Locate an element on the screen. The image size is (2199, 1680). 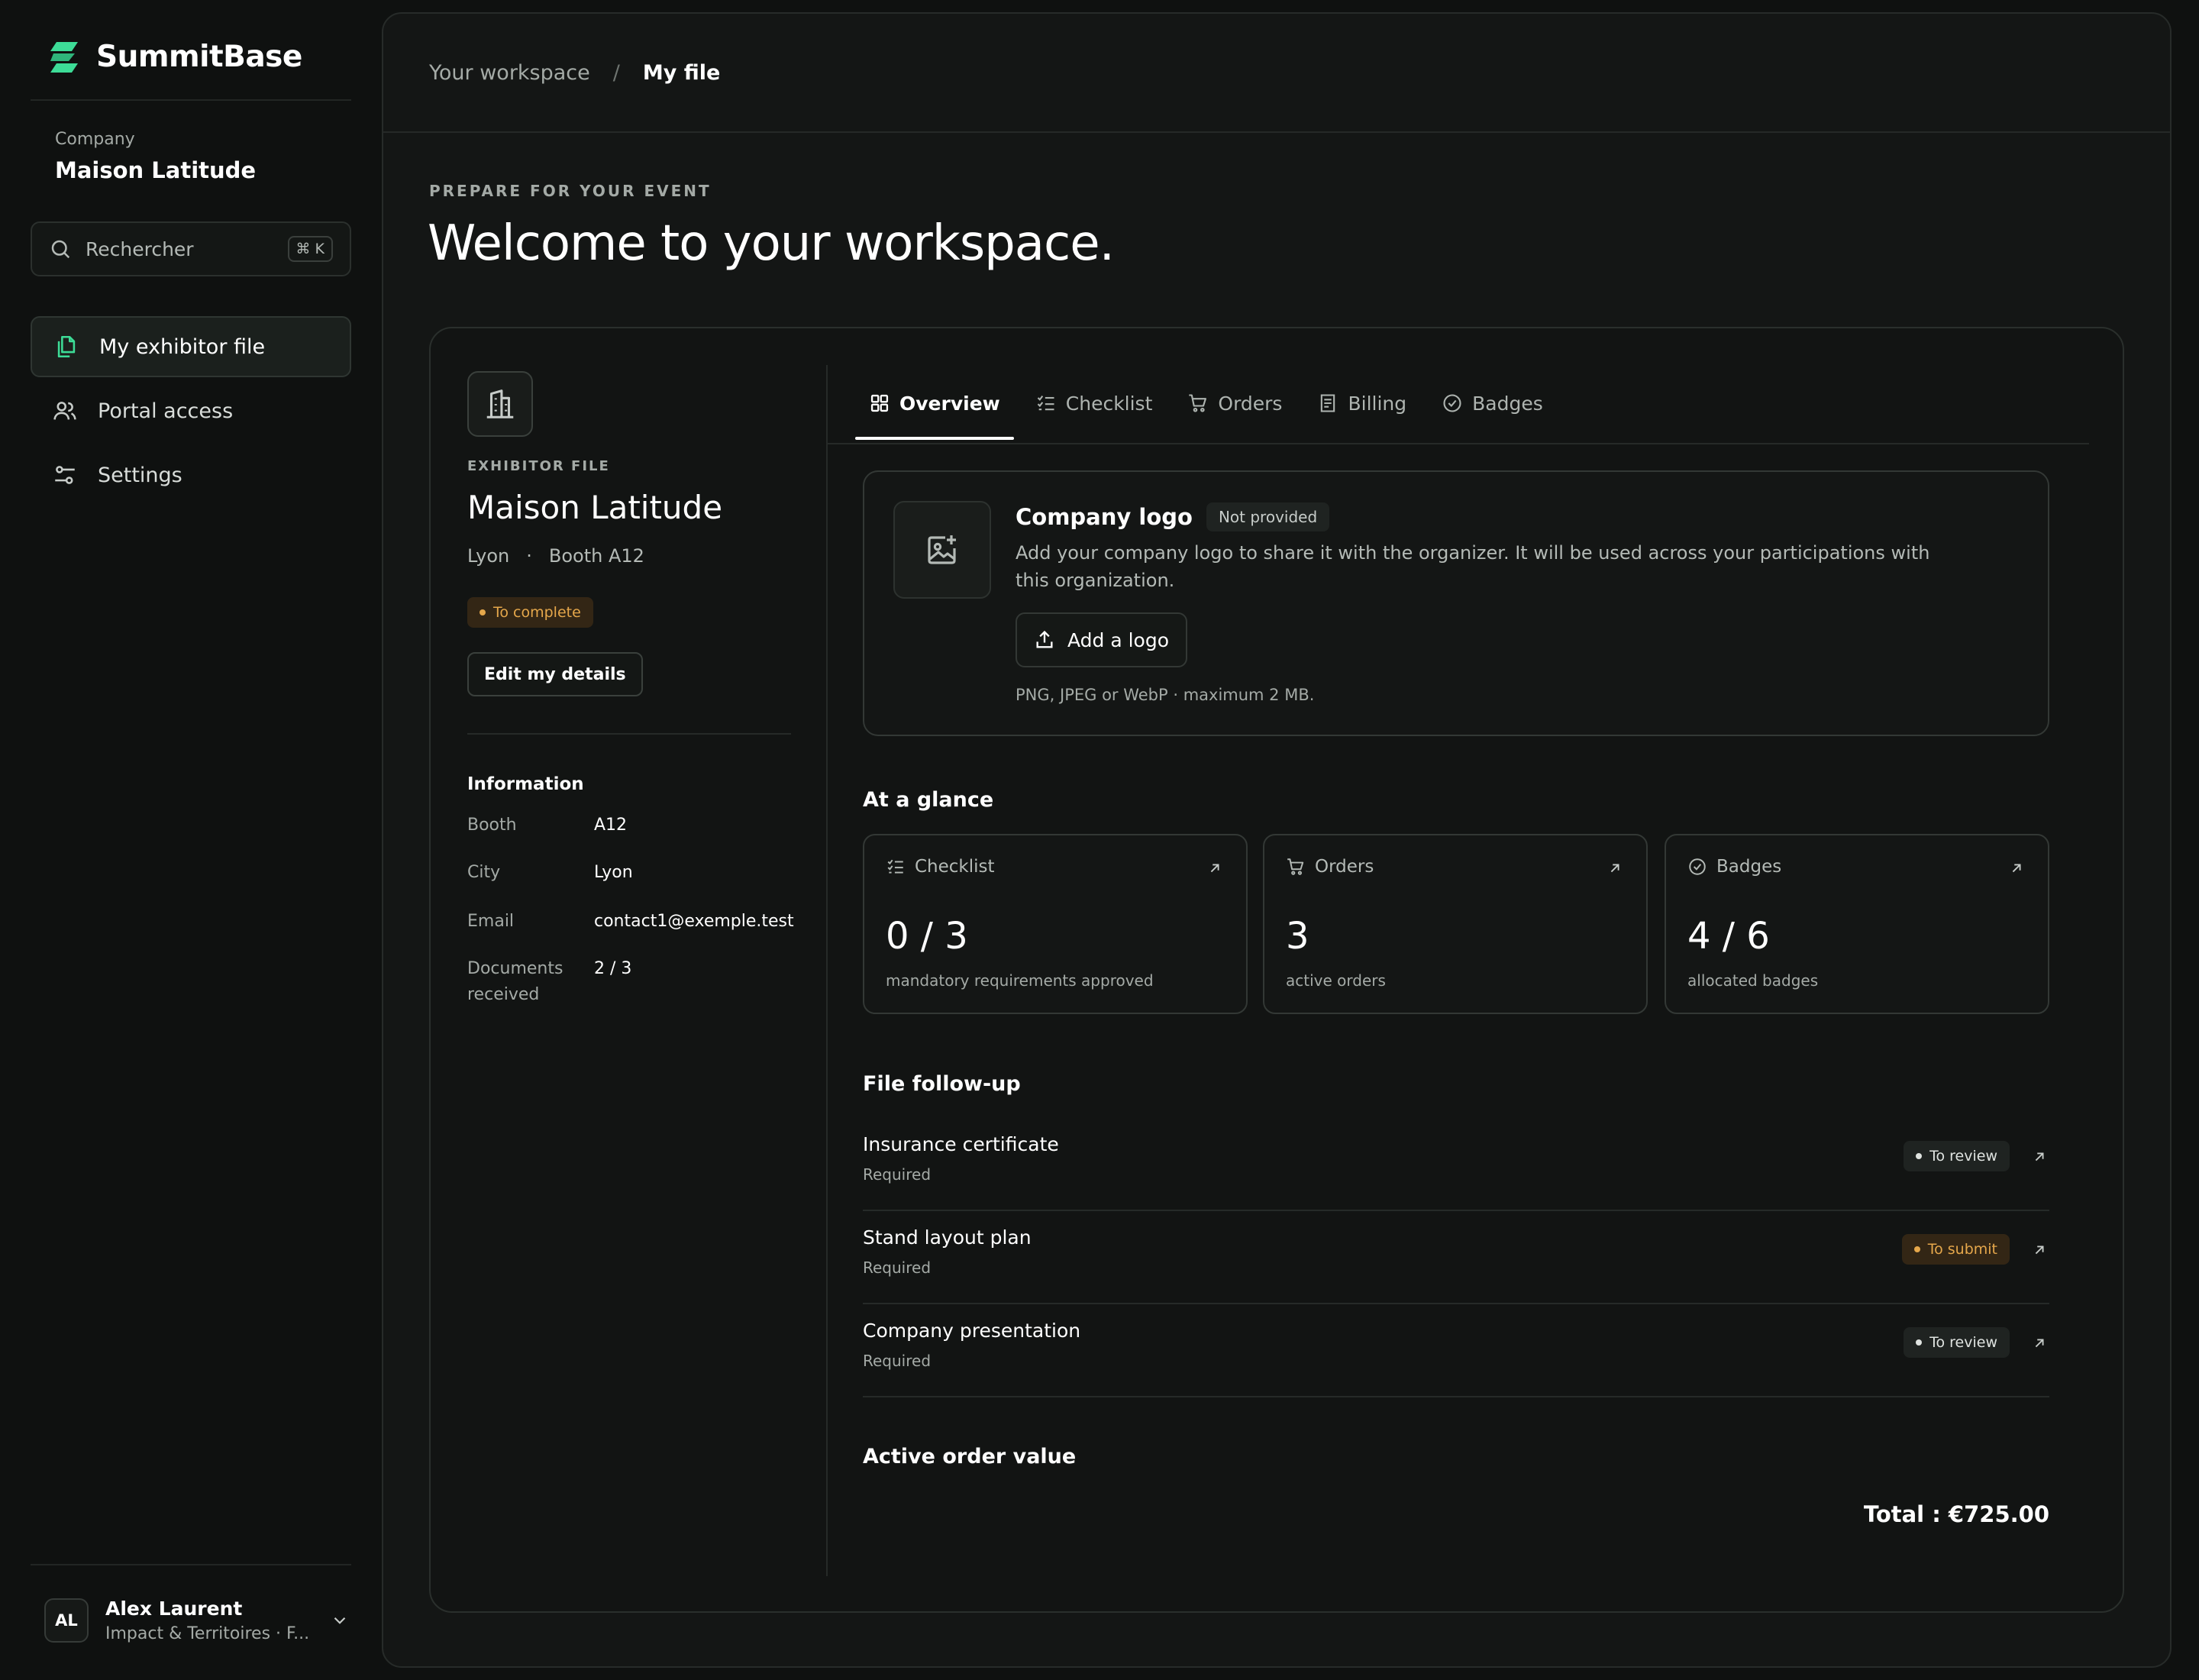
info-value: 2 / 3 is located at coordinates (613, 969).